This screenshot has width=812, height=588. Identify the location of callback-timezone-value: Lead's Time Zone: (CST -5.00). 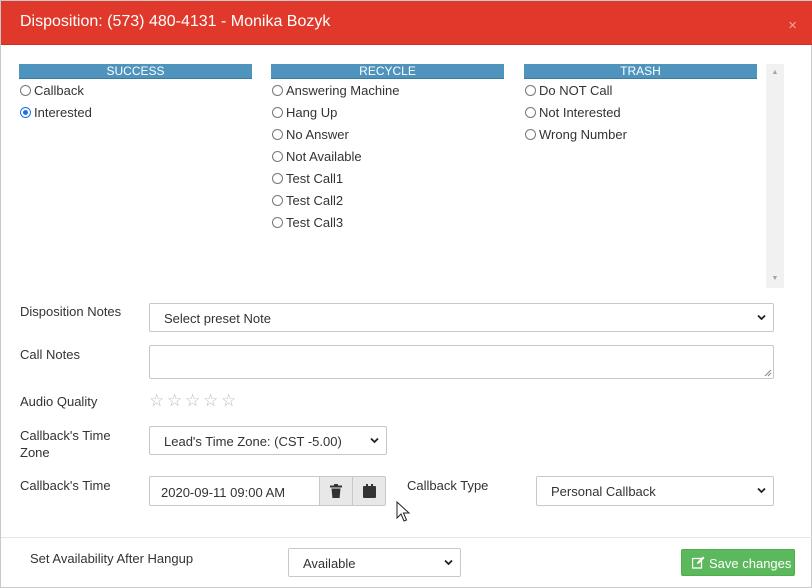
(253, 441).